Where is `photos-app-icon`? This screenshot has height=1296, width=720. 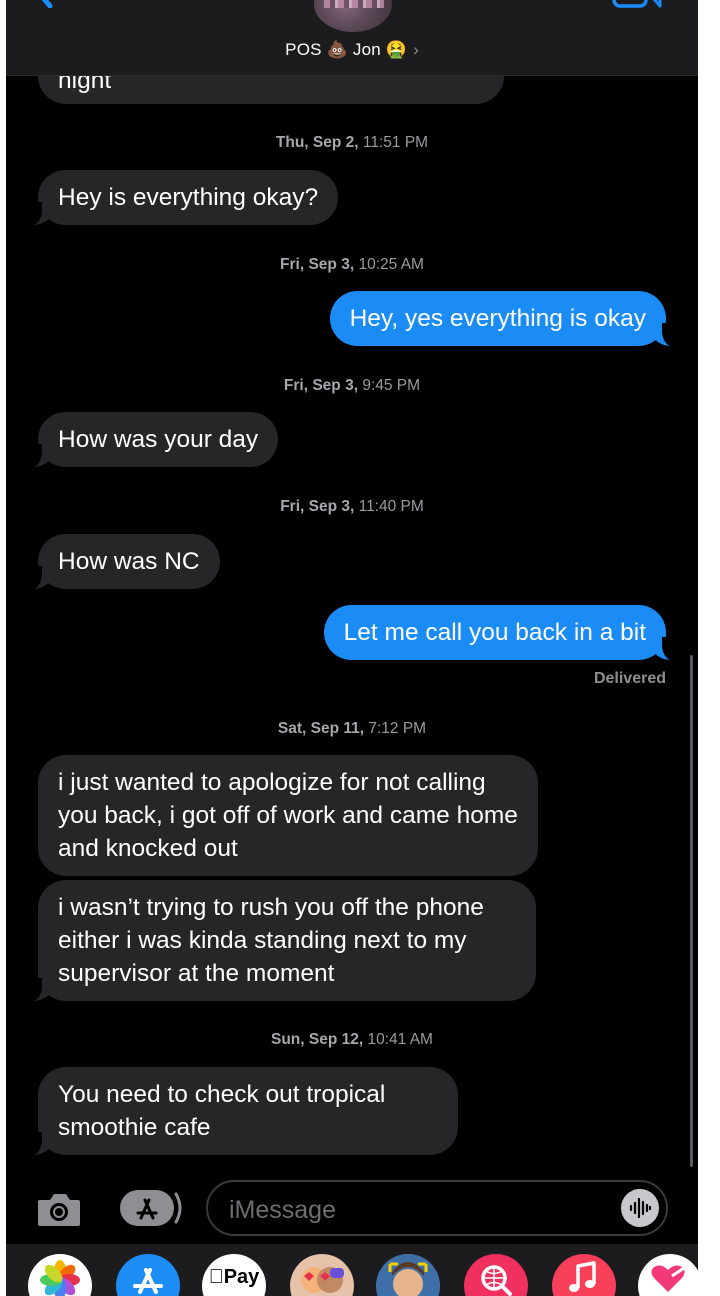 photos-app-icon is located at coordinates (60, 1275).